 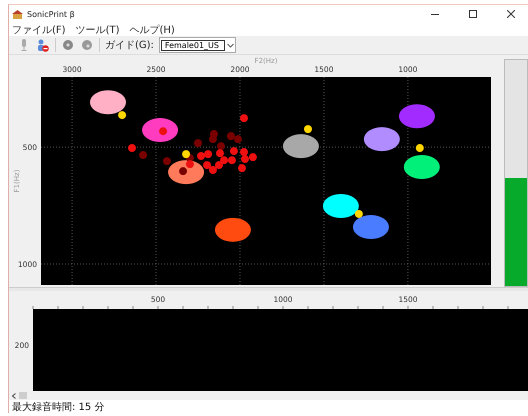 I want to click on guide-dropdown: Female01_US, so click(x=197, y=45).